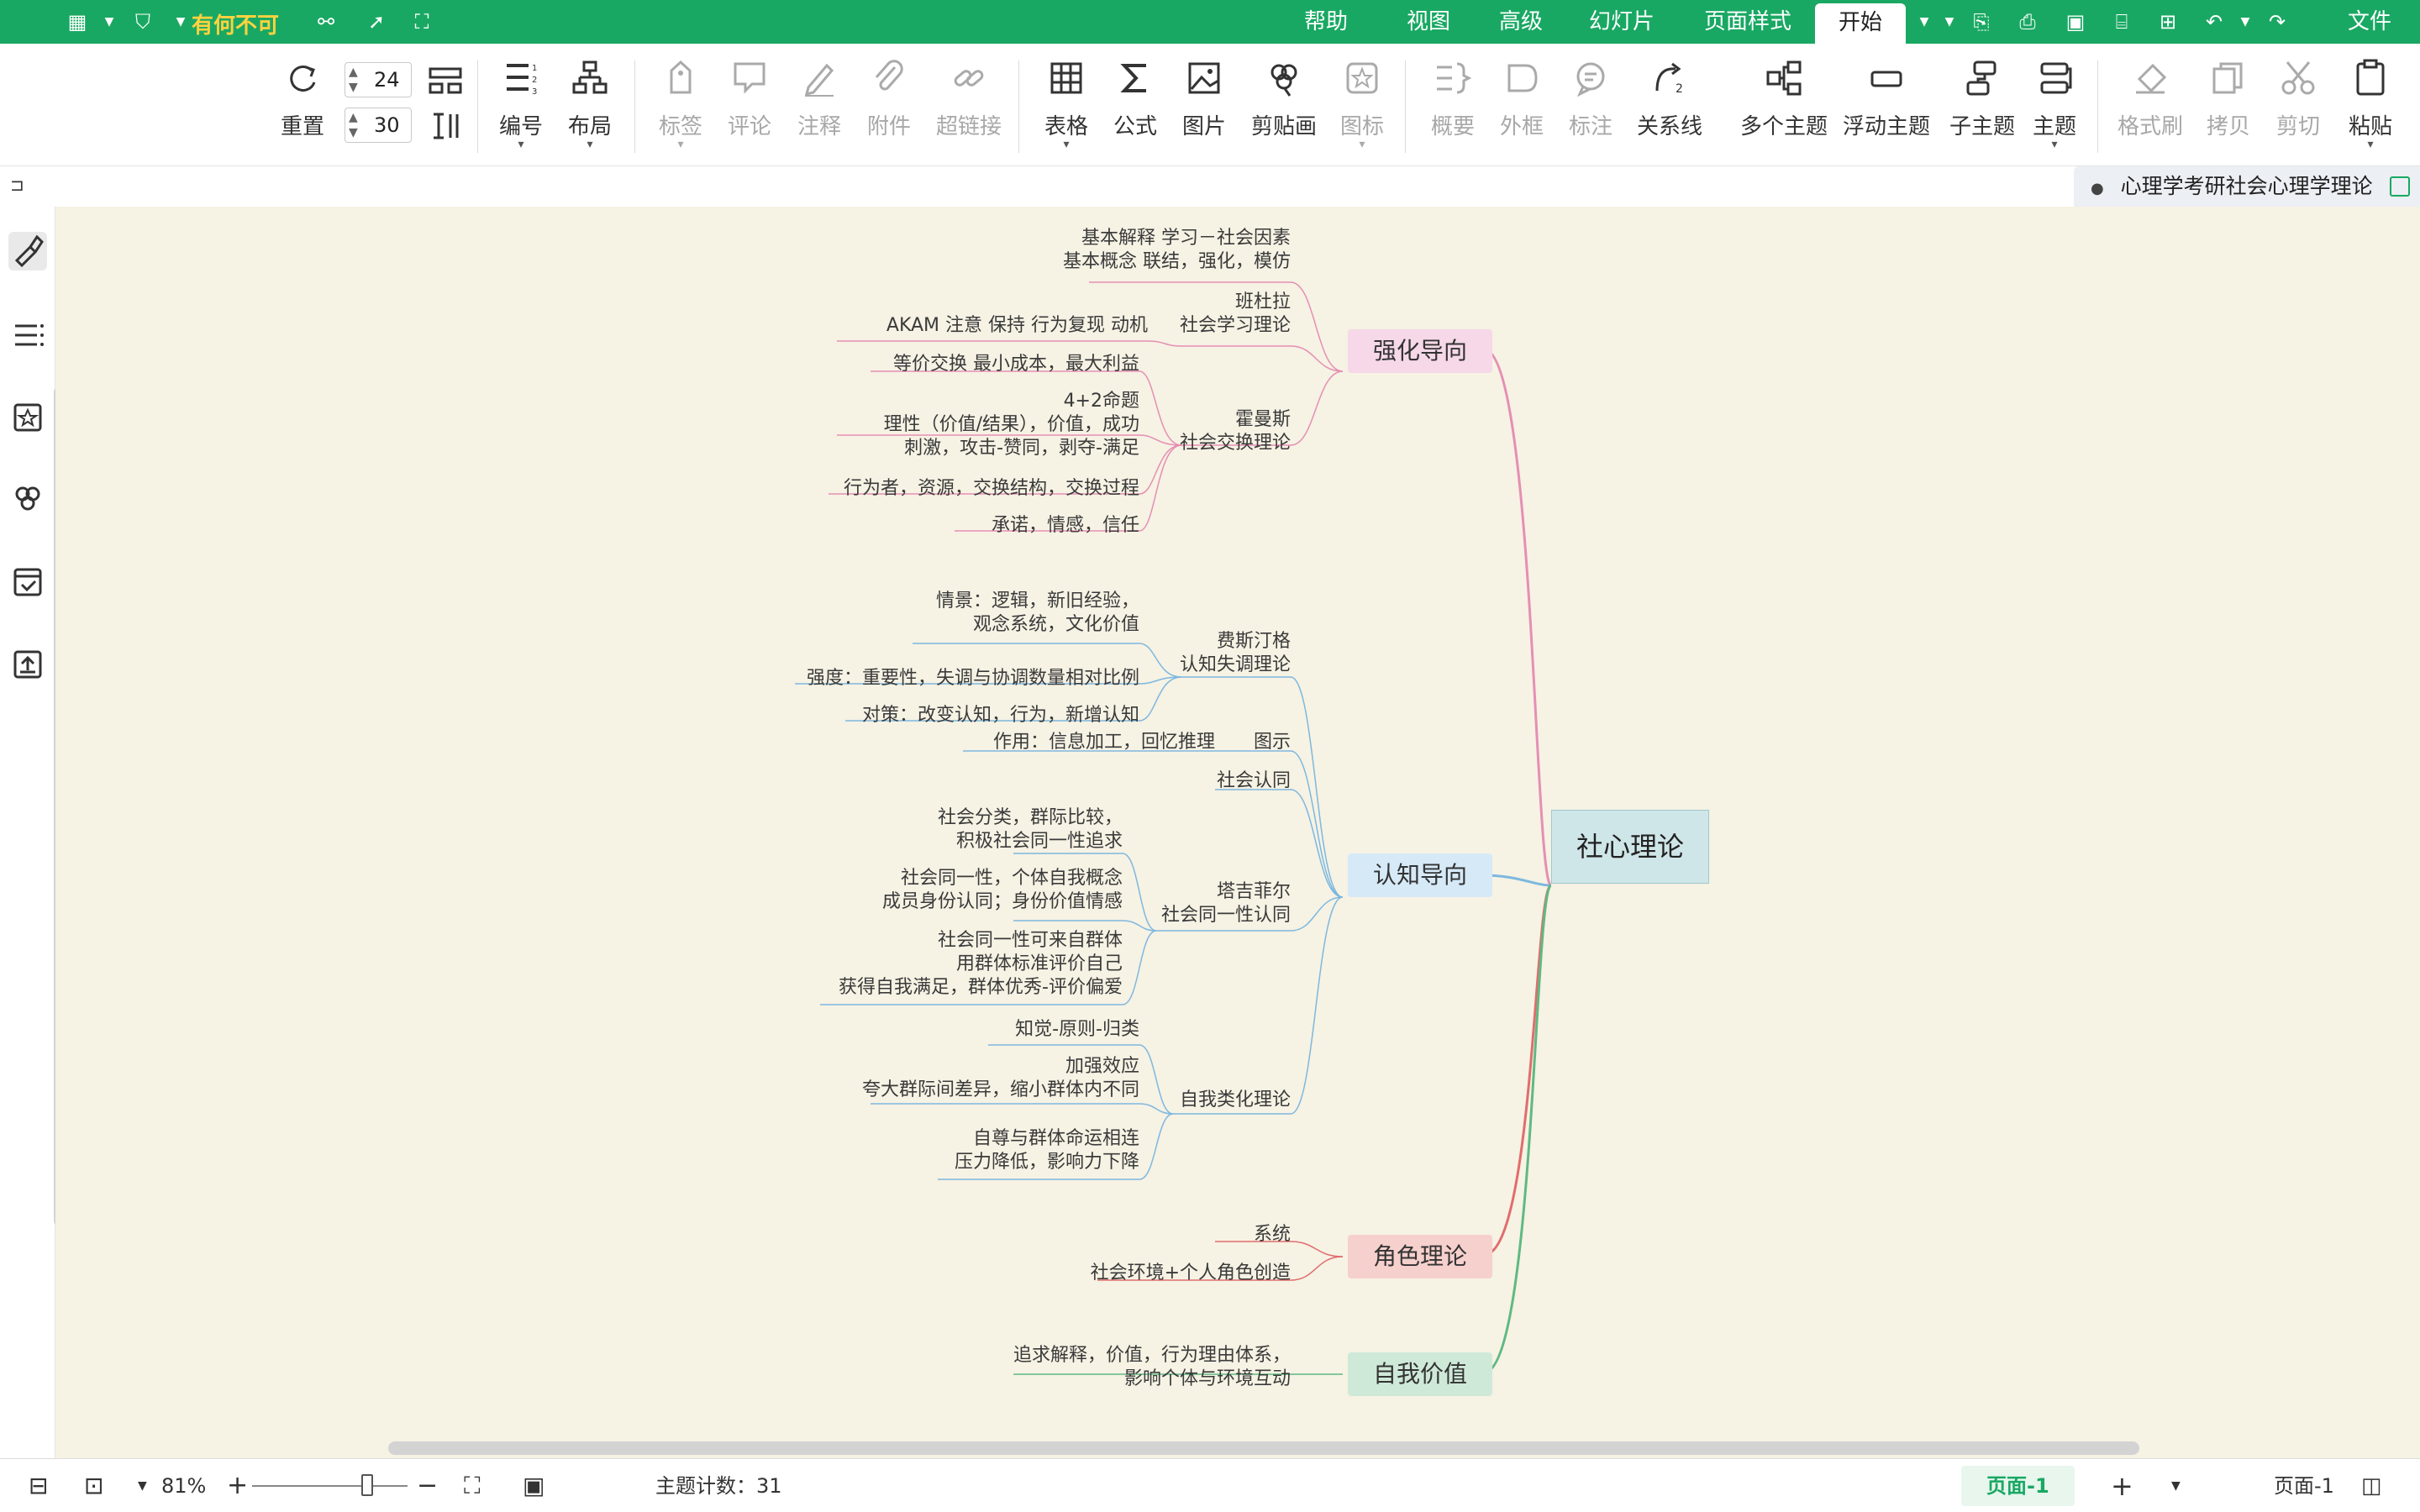 The height and width of the screenshot is (1512, 2420). Describe the element at coordinates (680, 109) in the screenshot. I see `tag-button: 标签 ▾` at that location.